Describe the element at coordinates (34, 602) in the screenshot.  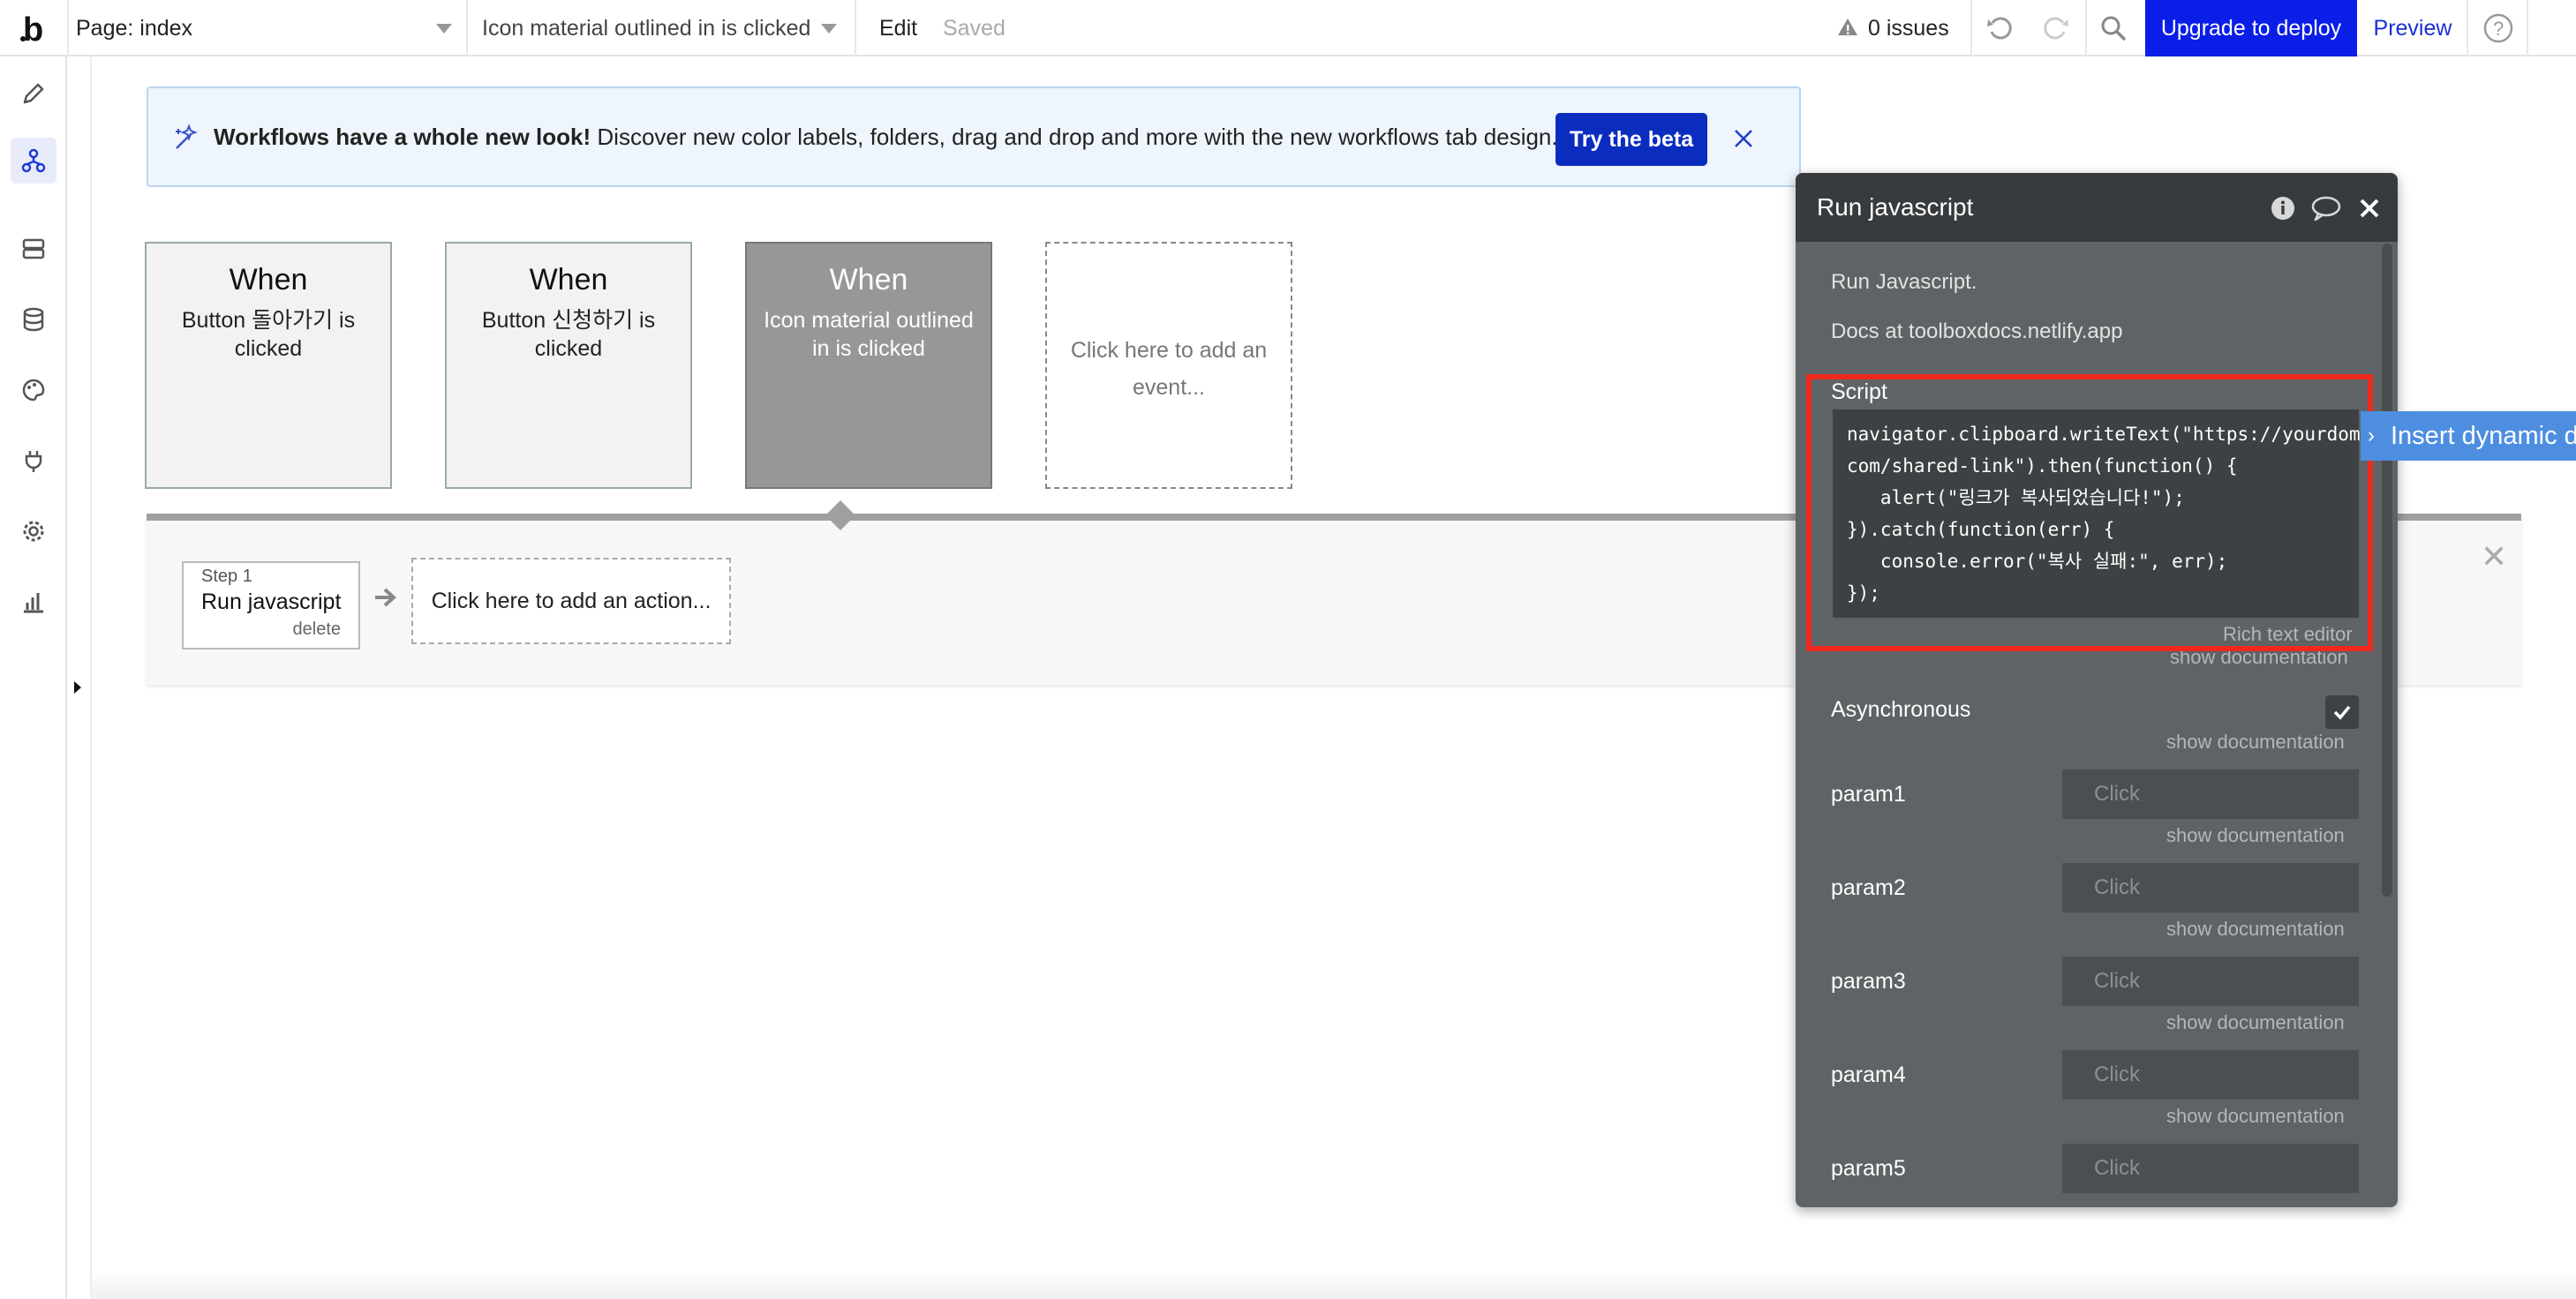
I see `logs-icon` at that location.